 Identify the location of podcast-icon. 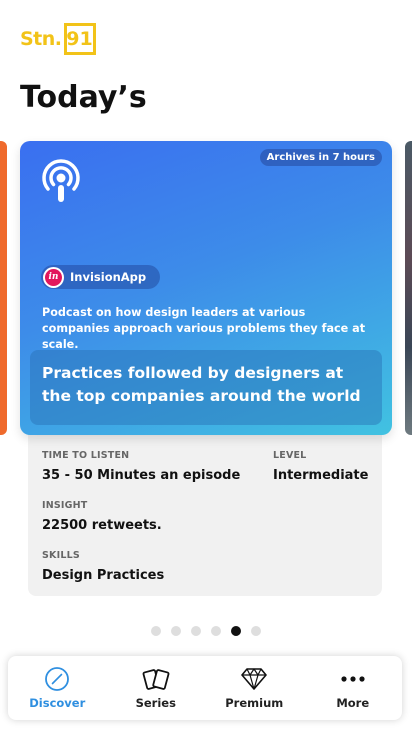
(61, 184).